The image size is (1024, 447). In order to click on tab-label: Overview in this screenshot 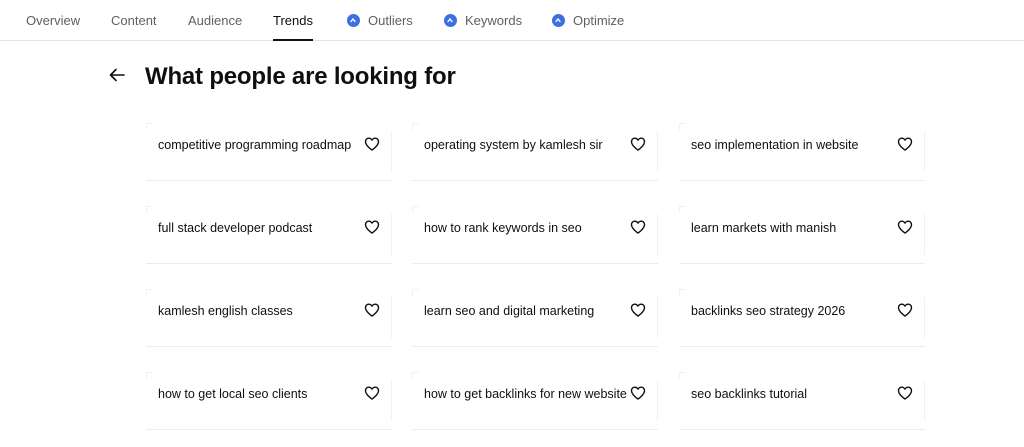, I will do `click(53, 20)`.